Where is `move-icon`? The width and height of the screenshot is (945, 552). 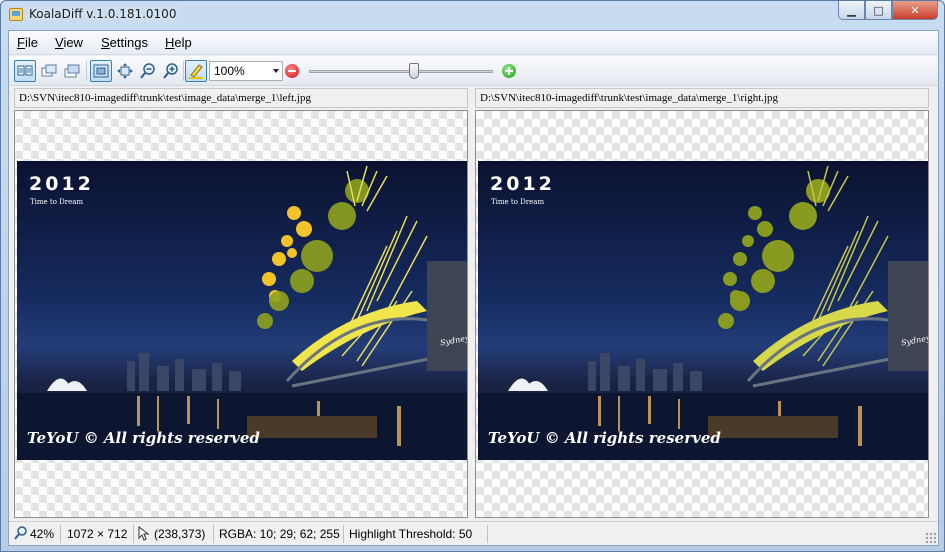
move-icon is located at coordinates (125, 71).